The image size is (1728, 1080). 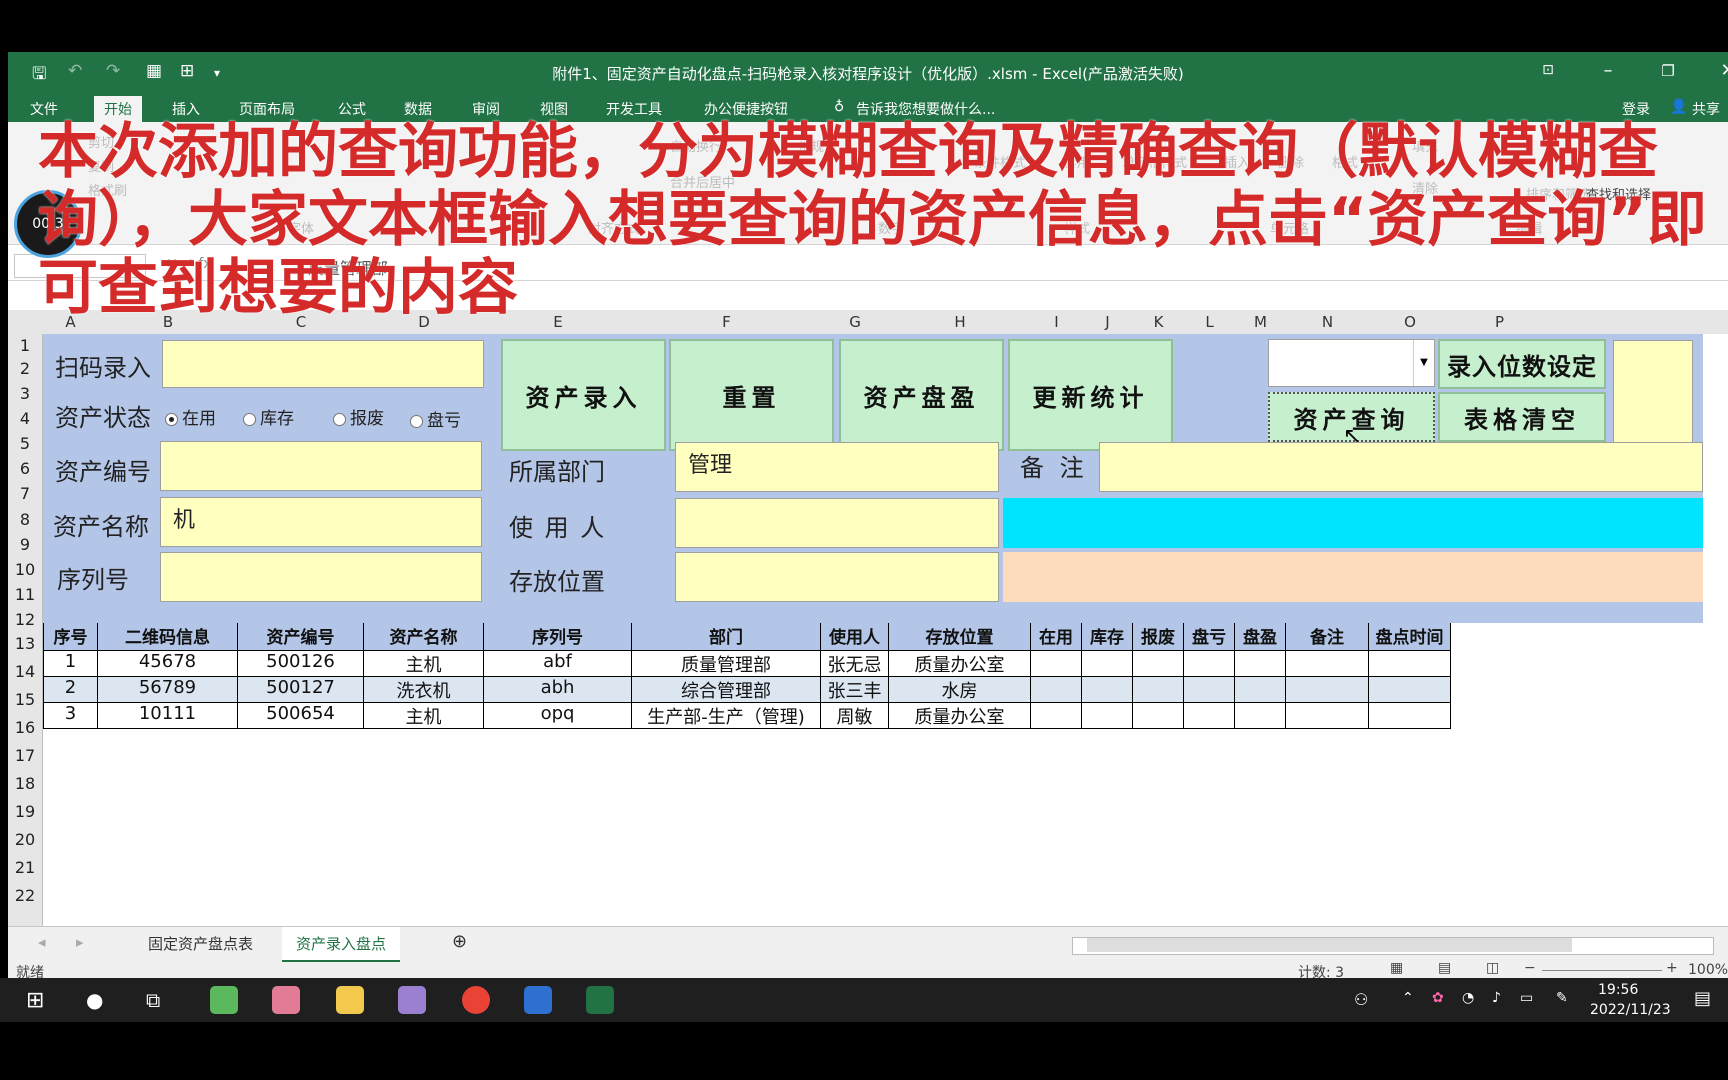 I want to click on row-header: 7, so click(x=25, y=493).